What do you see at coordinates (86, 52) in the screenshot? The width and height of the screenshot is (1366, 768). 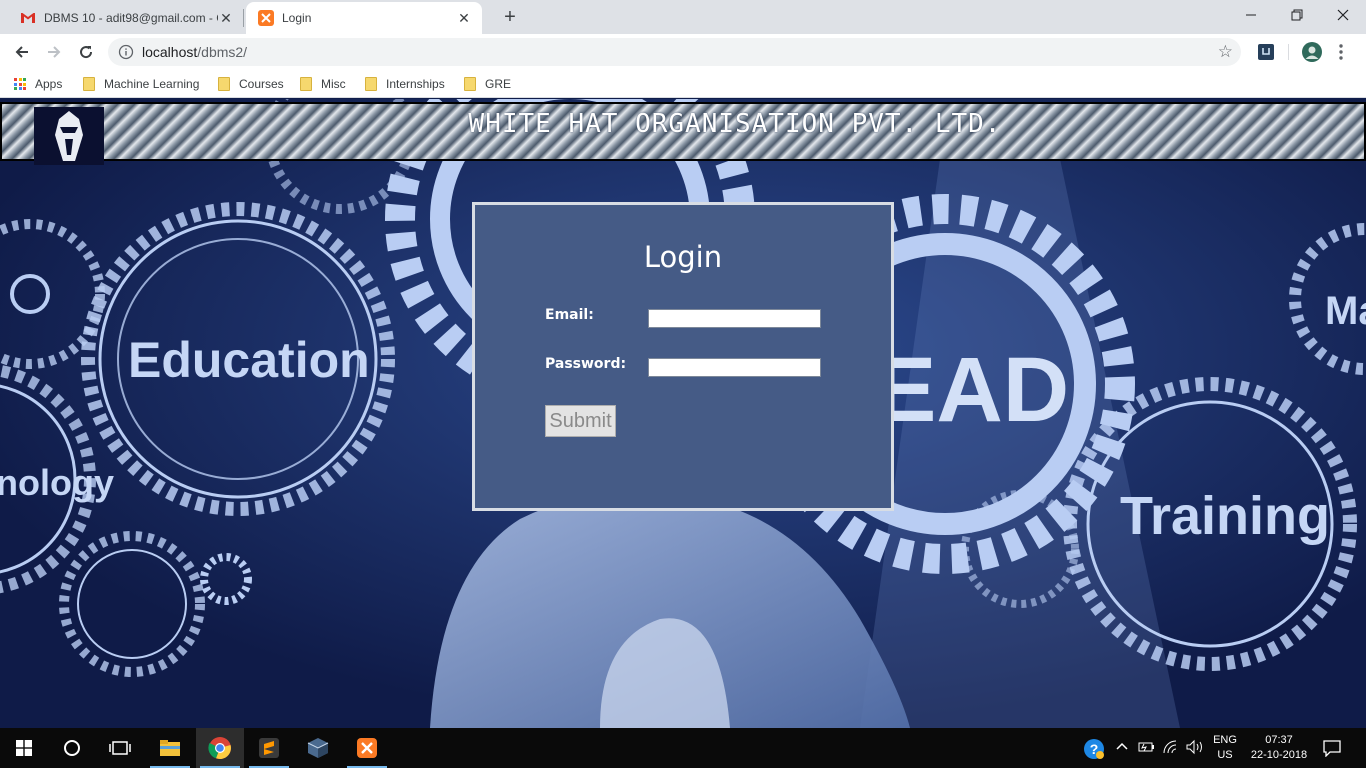 I see `reload-icon` at bounding box center [86, 52].